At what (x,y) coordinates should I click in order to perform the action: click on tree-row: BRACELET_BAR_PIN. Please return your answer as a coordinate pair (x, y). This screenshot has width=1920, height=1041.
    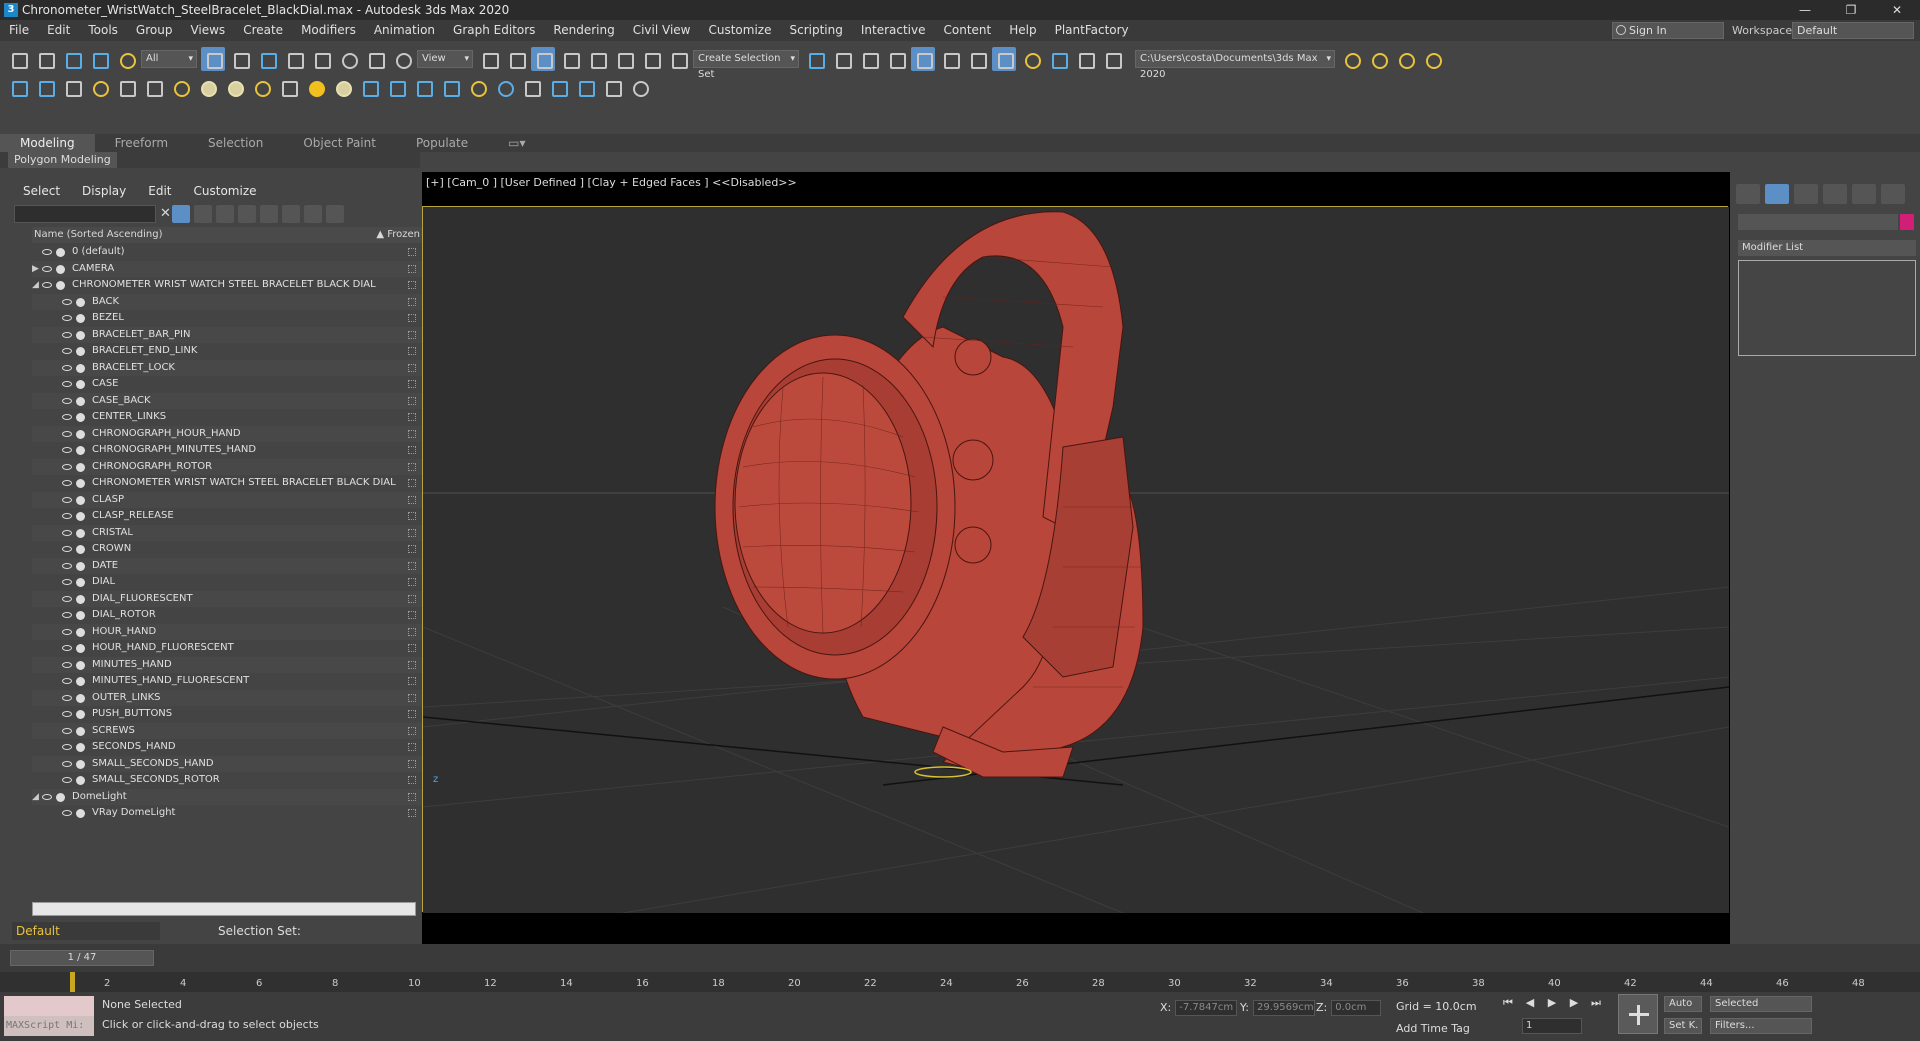
    Looking at the image, I should click on (229, 334).